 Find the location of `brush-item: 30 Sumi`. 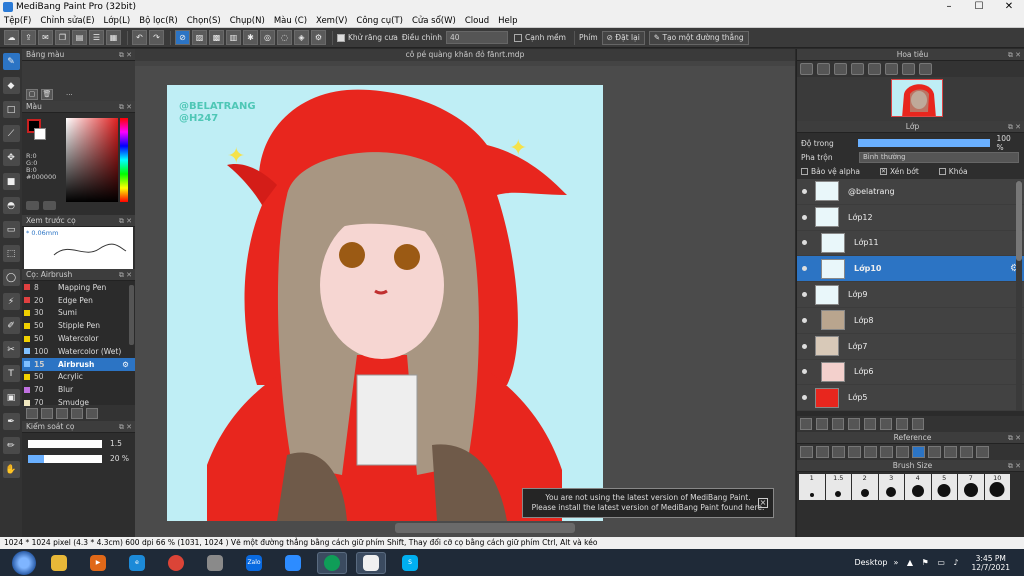

brush-item: 30 Sumi is located at coordinates (78, 313).